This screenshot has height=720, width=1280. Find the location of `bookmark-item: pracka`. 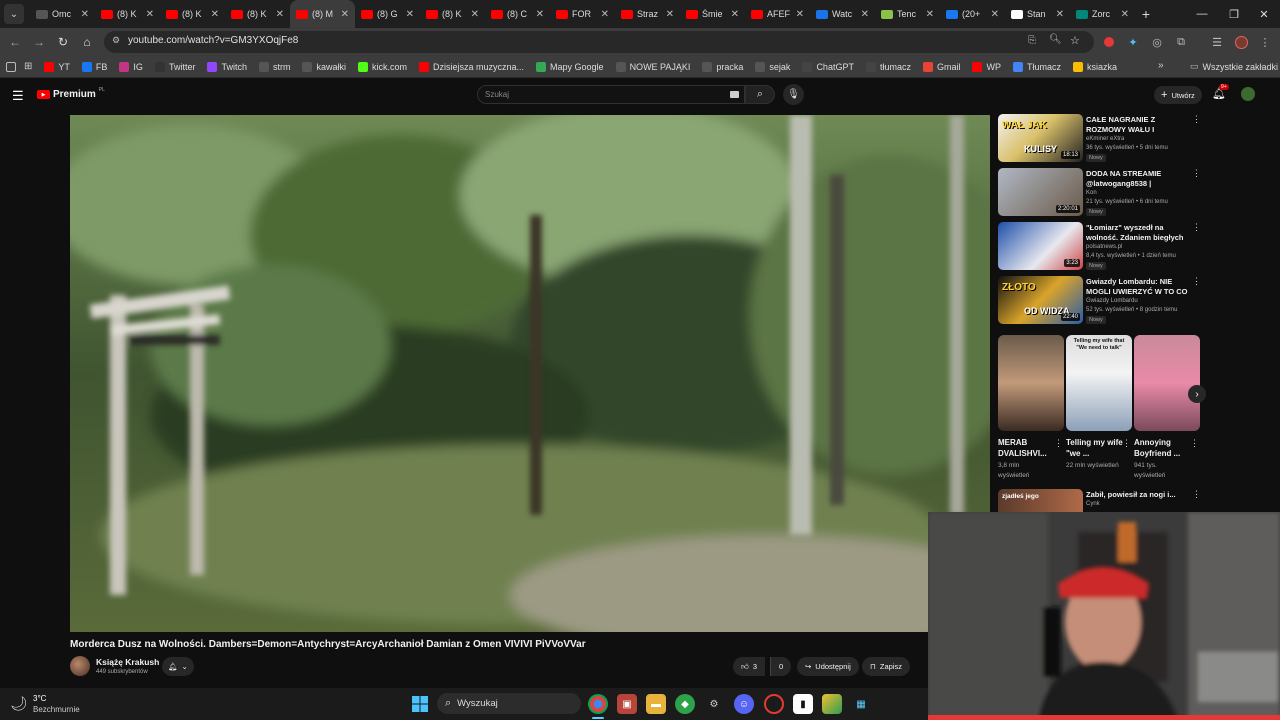

bookmark-item: pracka is located at coordinates (722, 66).